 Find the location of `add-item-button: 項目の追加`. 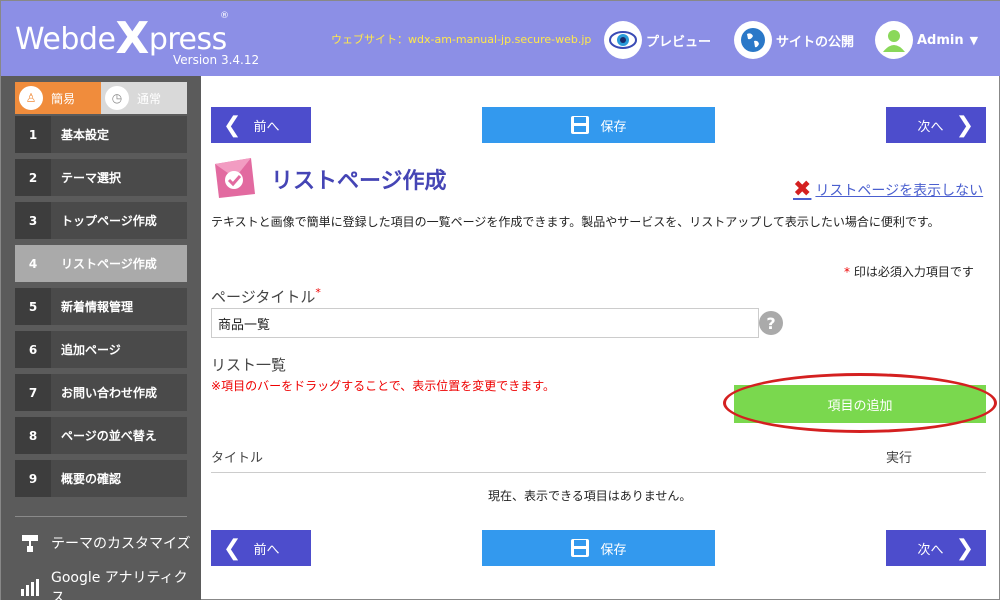

add-item-button: 項目の追加 is located at coordinates (860, 404).